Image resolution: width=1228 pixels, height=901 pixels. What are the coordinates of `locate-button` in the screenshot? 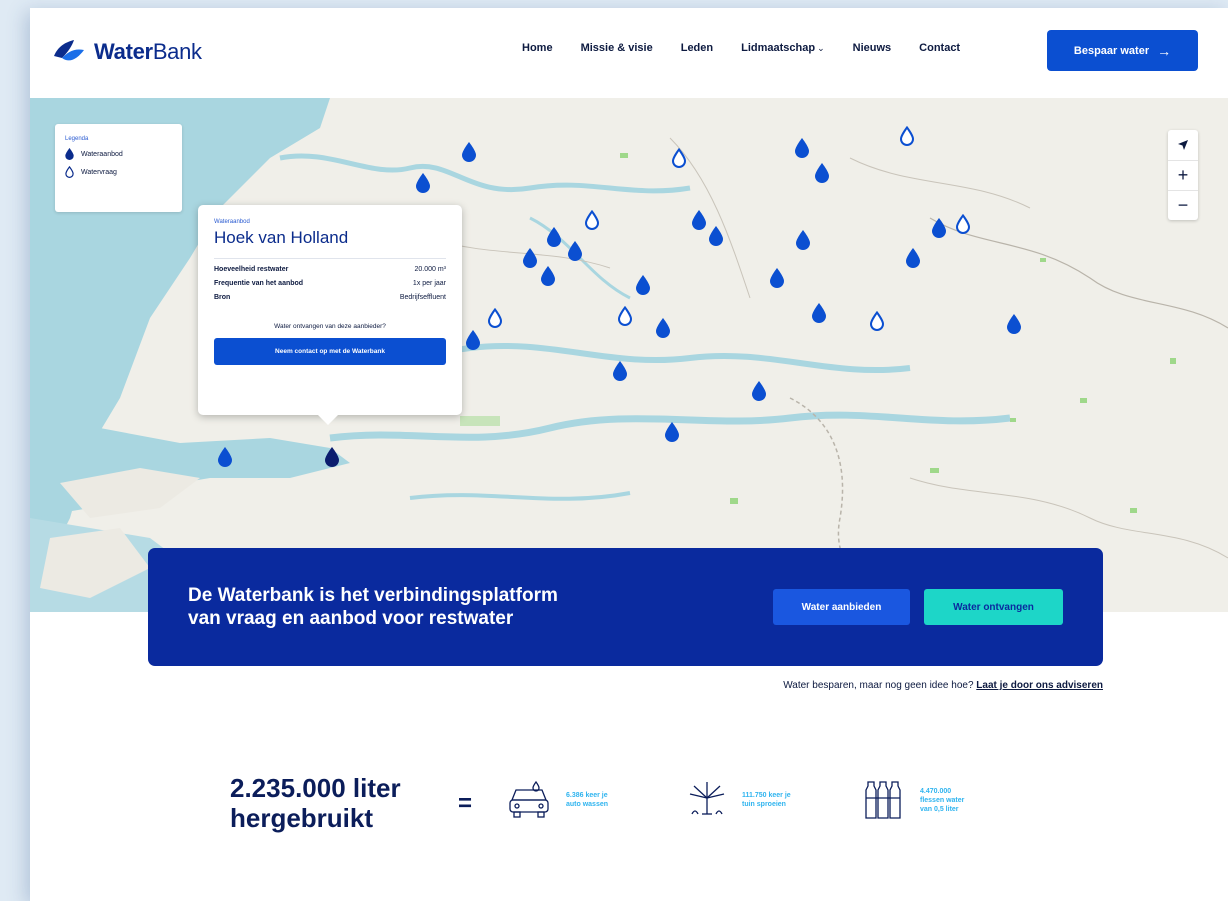 It's located at (1183, 145).